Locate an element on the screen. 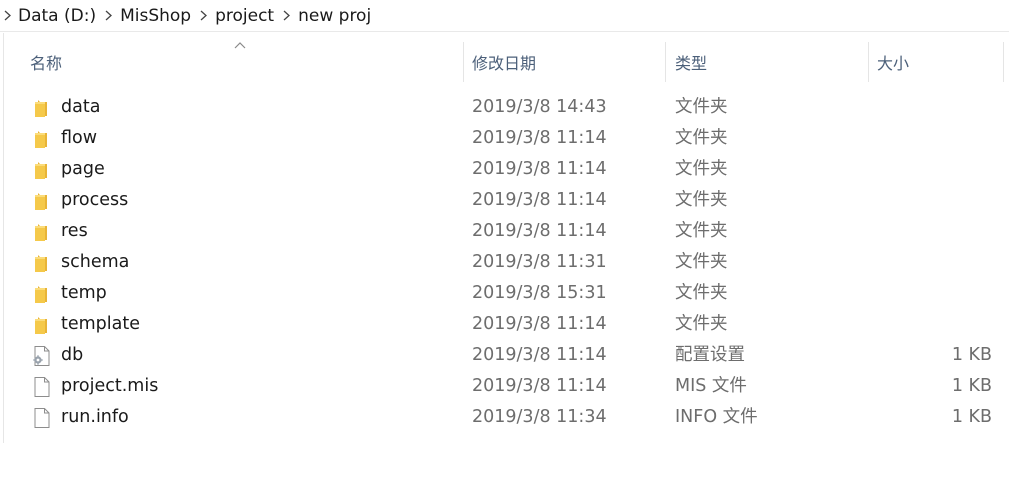 The width and height of the screenshot is (1009, 478). file-row: page 2019/3/8 11:14 文件夹 is located at coordinates (504, 169).